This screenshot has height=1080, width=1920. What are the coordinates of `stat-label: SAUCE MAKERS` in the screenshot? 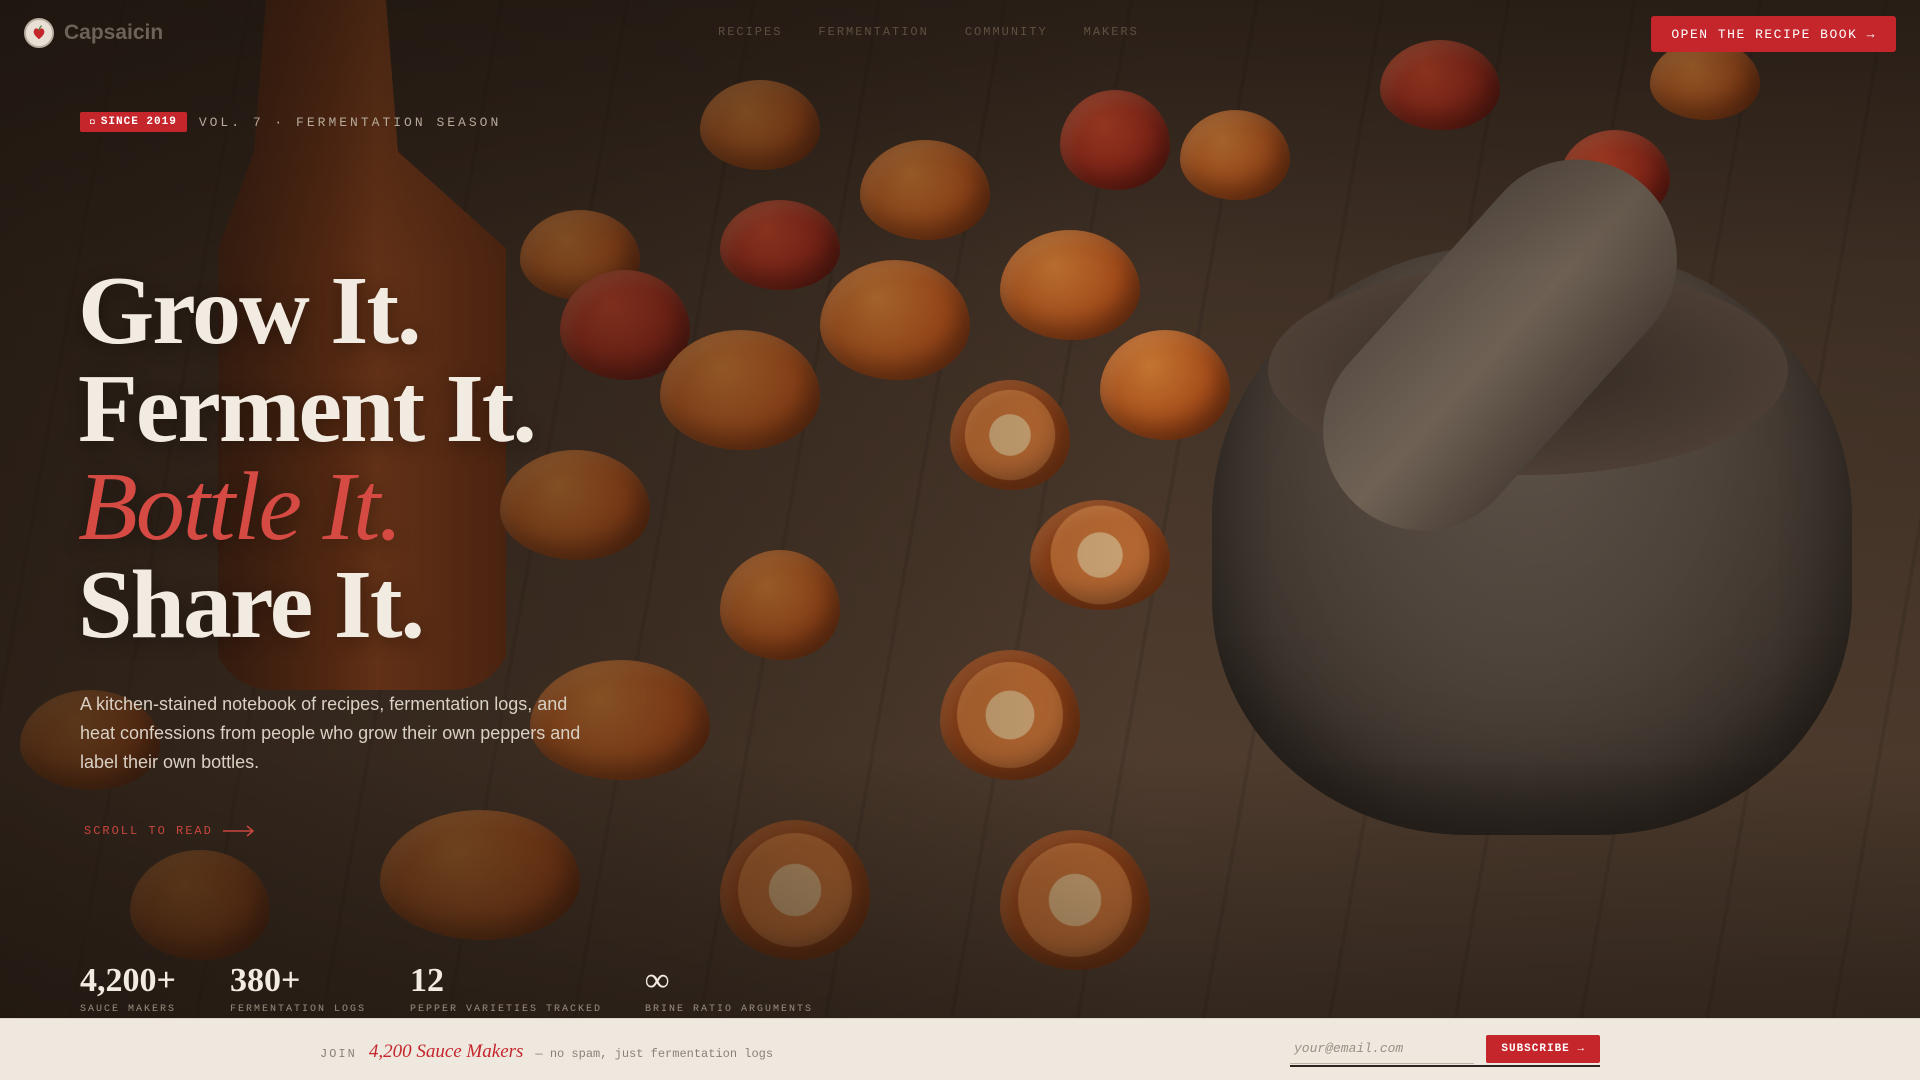 It's located at (128, 1009).